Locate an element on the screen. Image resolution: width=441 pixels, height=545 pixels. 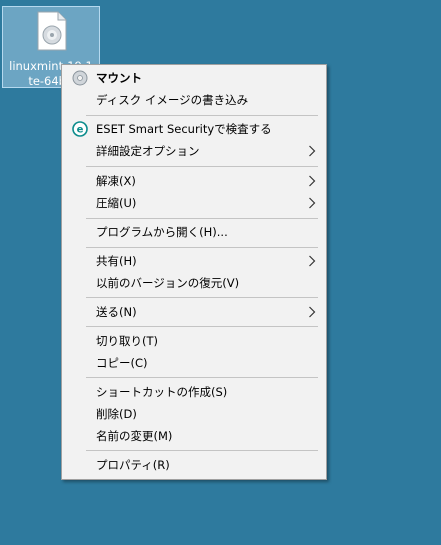
menu-item-share: 共有(H) is located at coordinates (194, 261).